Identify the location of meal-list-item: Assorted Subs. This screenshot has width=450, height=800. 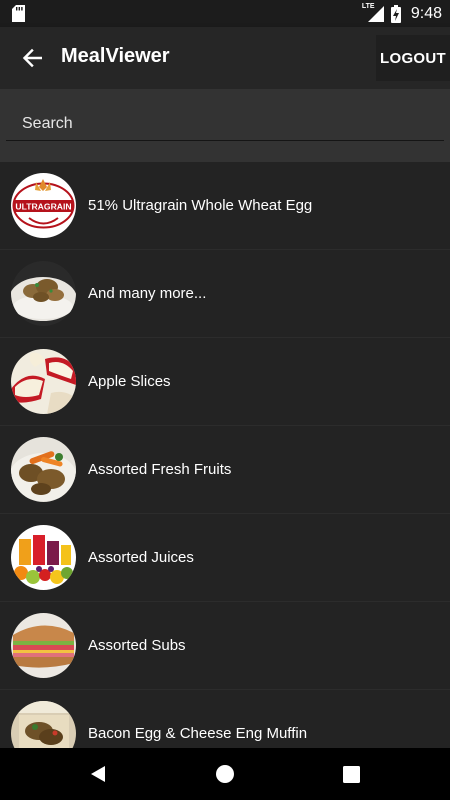
(225, 646).